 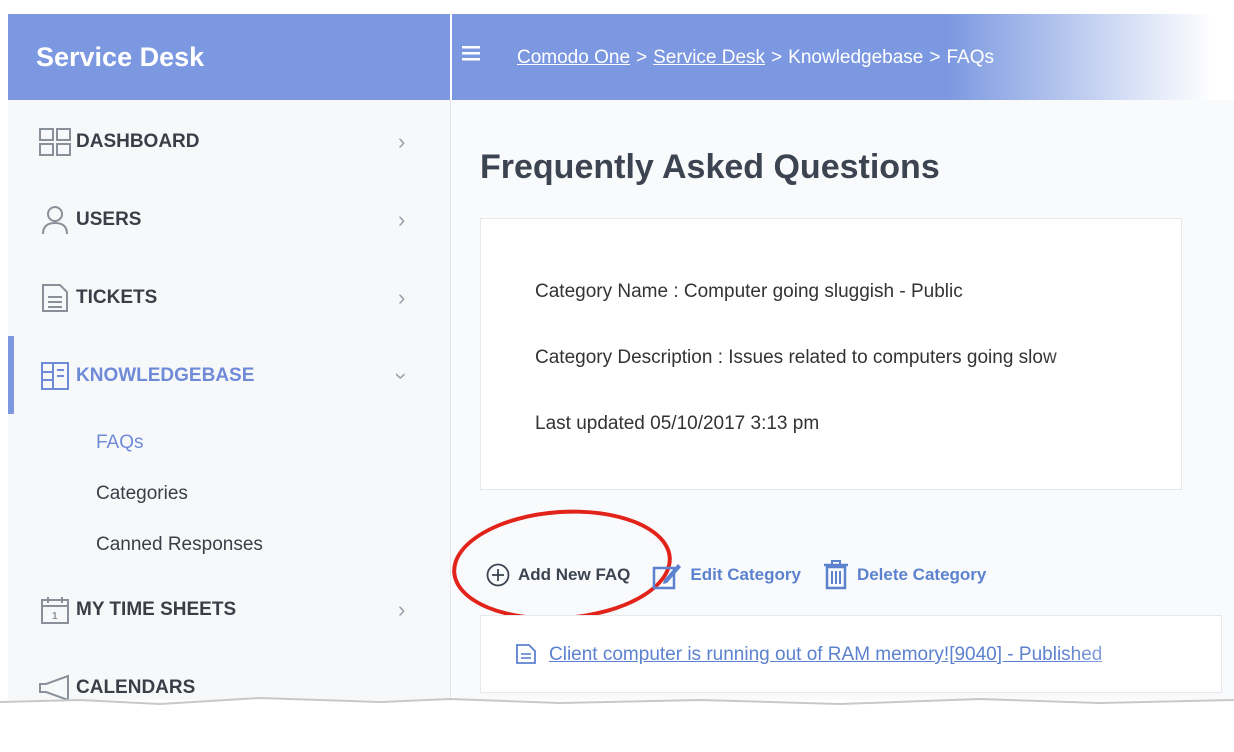 What do you see at coordinates (229, 142) in the screenshot?
I see `sidebar-item-dashboard: DASHBOARD ›` at bounding box center [229, 142].